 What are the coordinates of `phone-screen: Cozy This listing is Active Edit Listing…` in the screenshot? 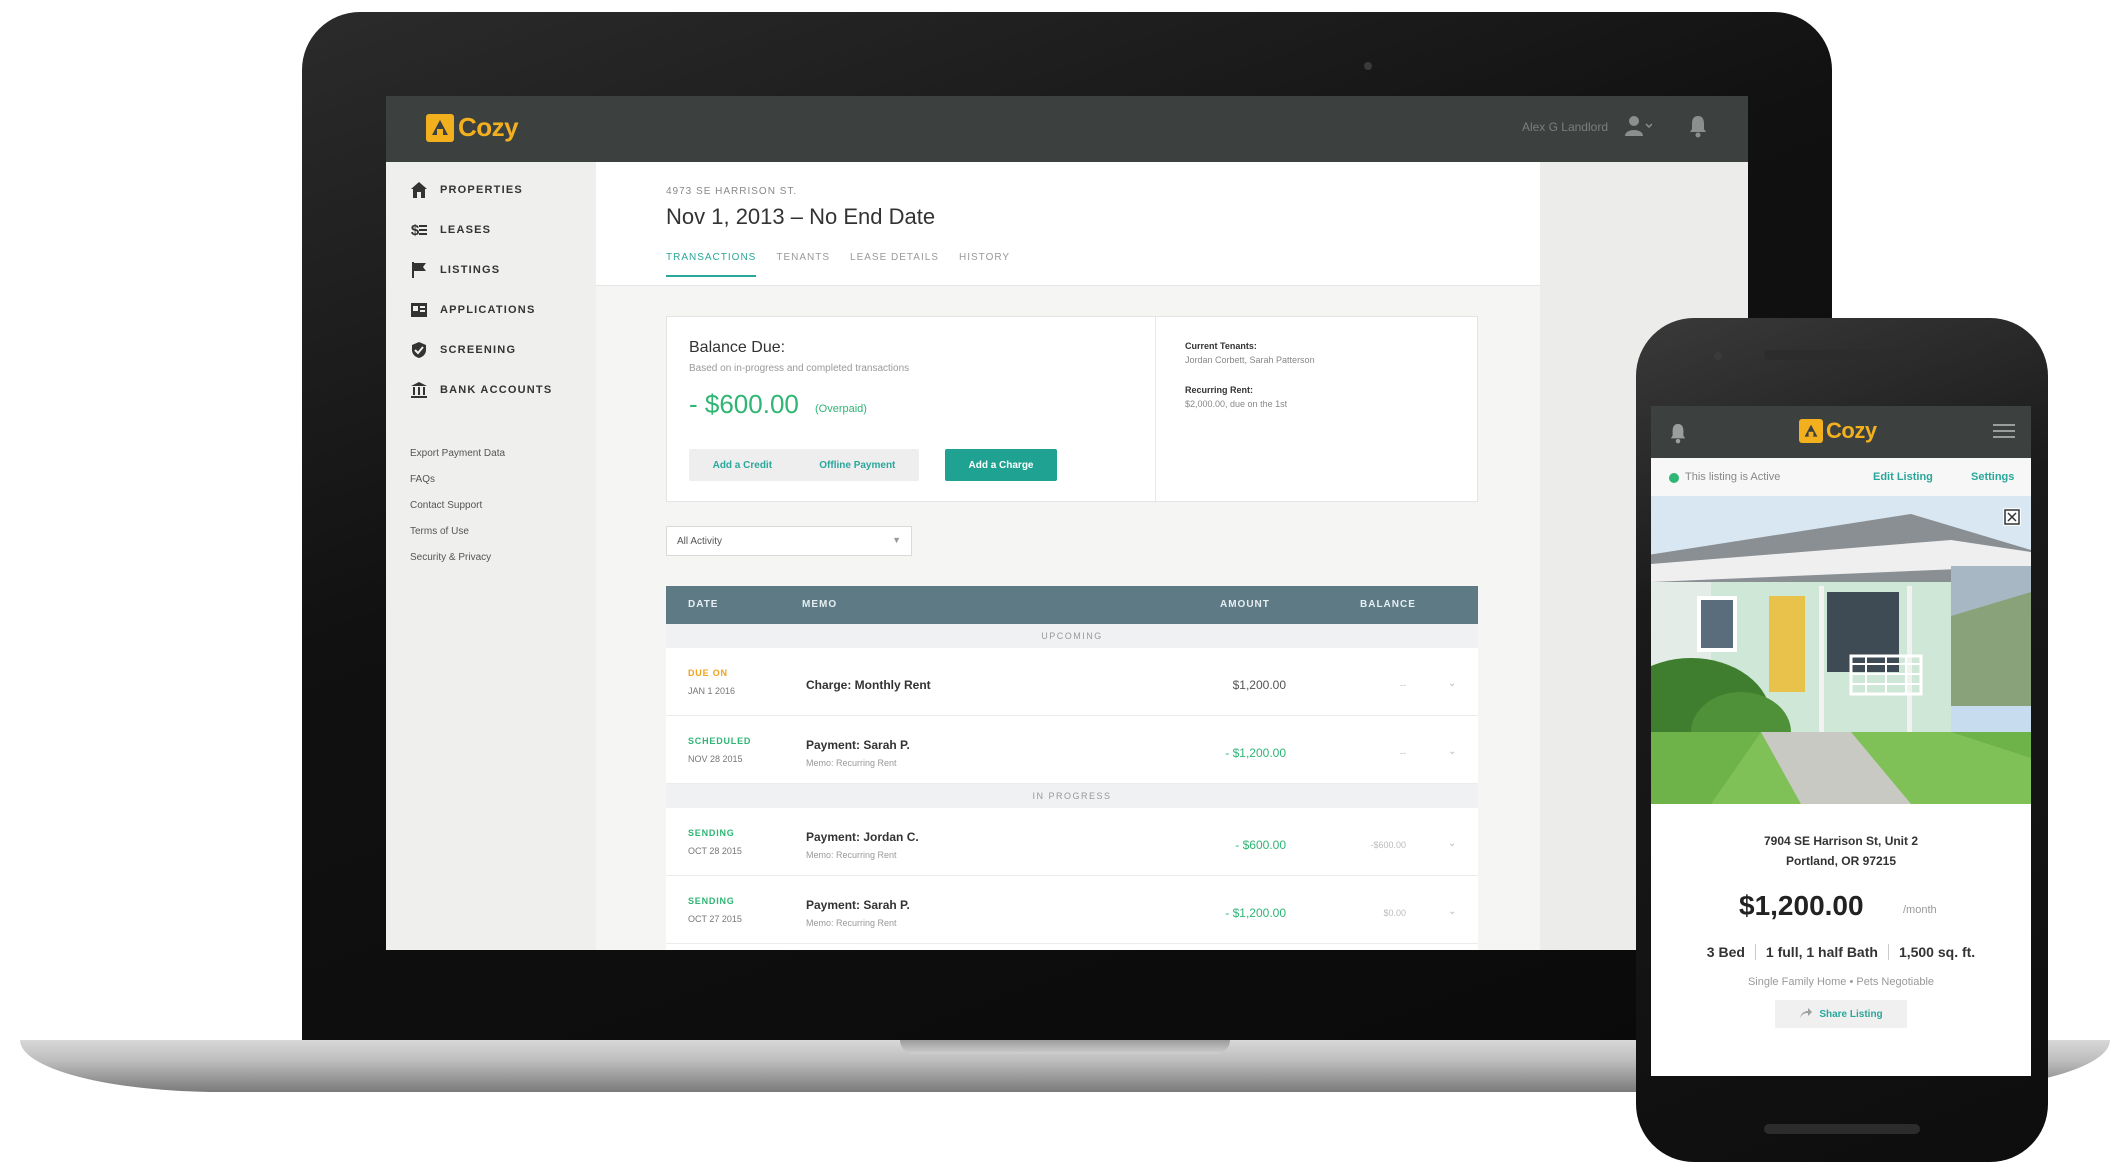 It's located at (1841, 741).